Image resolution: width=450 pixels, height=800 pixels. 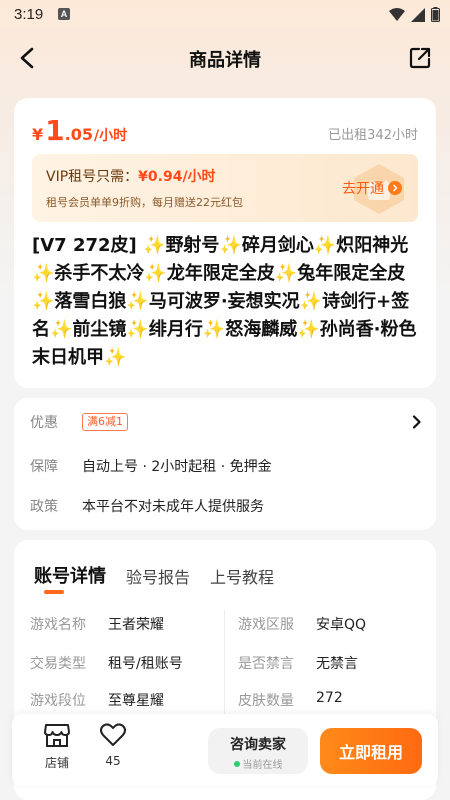 What do you see at coordinates (58, 625) in the screenshot?
I see `detail-label: 游戏名称` at bounding box center [58, 625].